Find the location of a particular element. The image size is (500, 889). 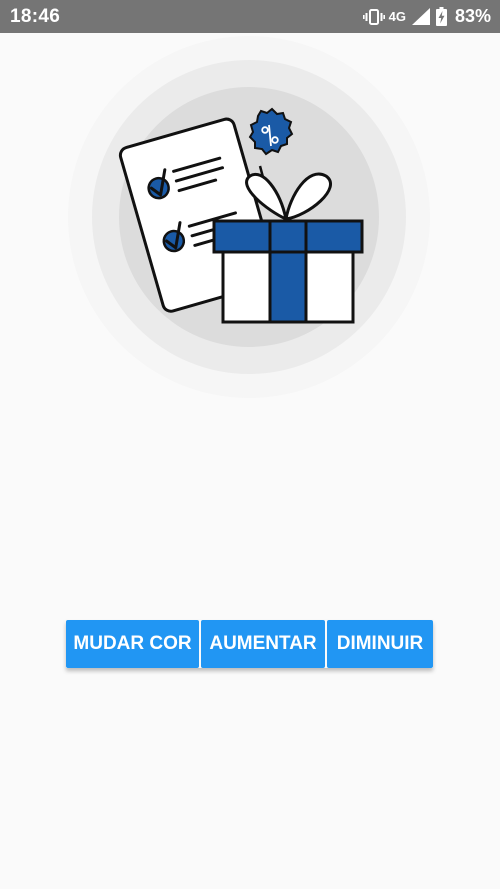

status-icons: 4G 83% is located at coordinates (426, 16).